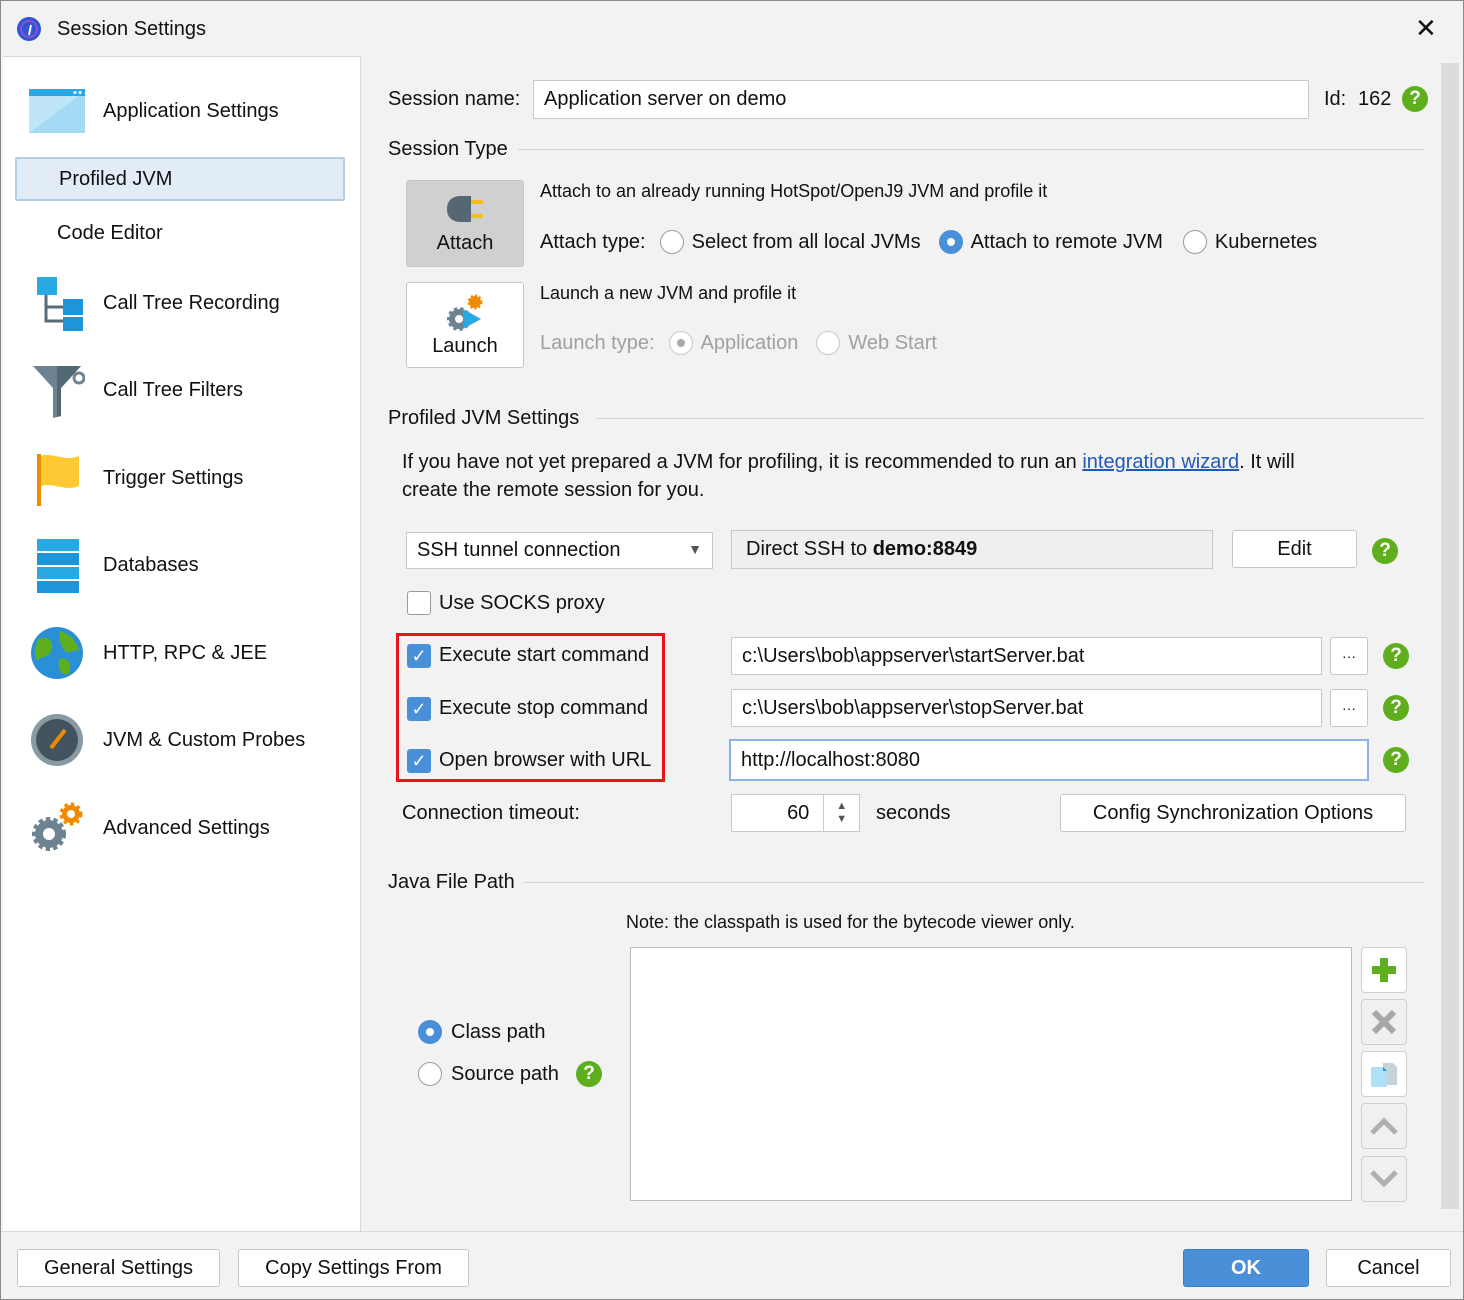 The image size is (1464, 1300). Describe the element at coordinates (182, 478) in the screenshot. I see `sidebar-item-trigger-settings: Trigger Settings` at that location.